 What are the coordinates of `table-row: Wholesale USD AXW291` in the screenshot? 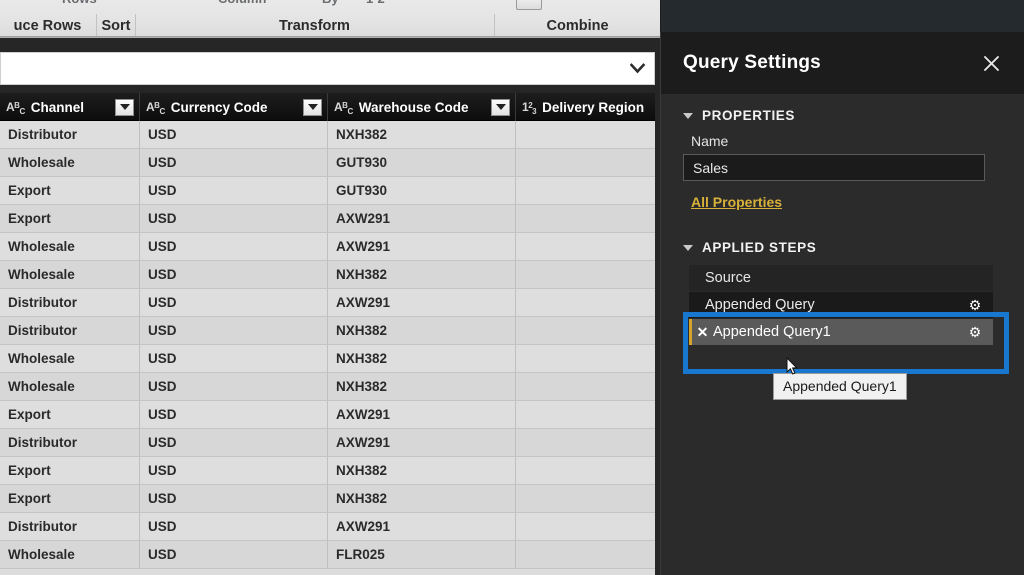 It's located at (327, 247).